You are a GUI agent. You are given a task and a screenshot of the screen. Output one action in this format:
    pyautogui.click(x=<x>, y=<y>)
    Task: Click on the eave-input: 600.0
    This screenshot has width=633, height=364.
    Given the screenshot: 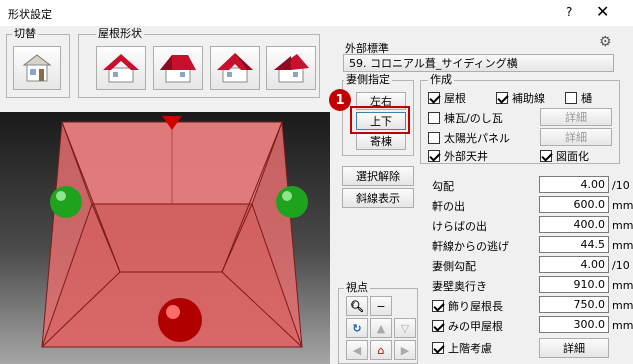 What is the action you would take?
    pyautogui.click(x=574, y=204)
    